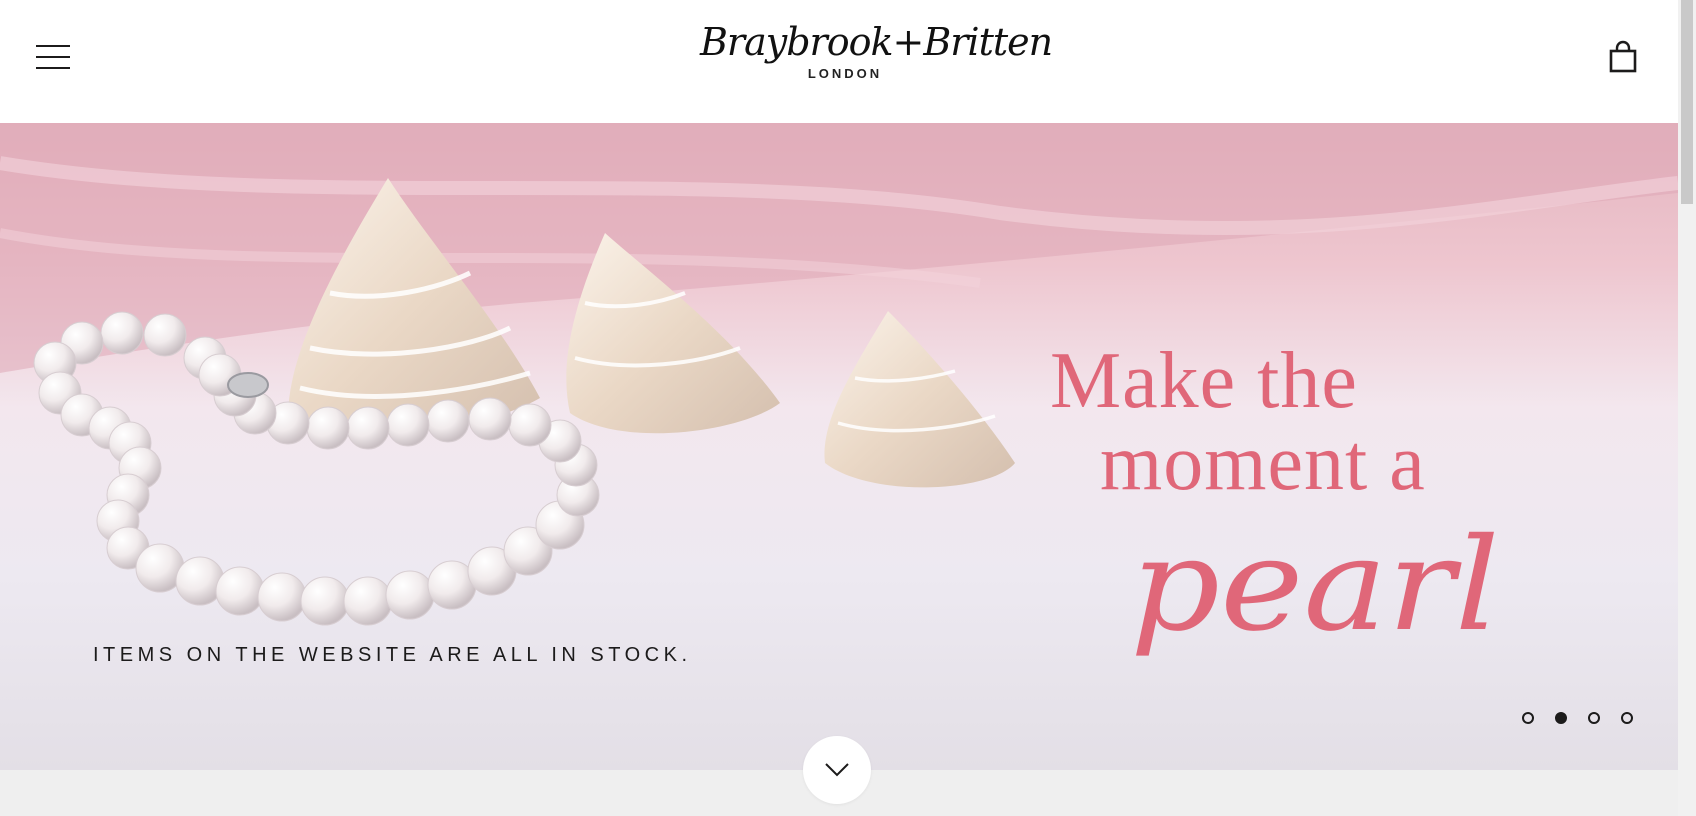 This screenshot has height=816, width=1696. Describe the element at coordinates (1687, 102) in the screenshot. I see `scrollbar-thumb` at that location.